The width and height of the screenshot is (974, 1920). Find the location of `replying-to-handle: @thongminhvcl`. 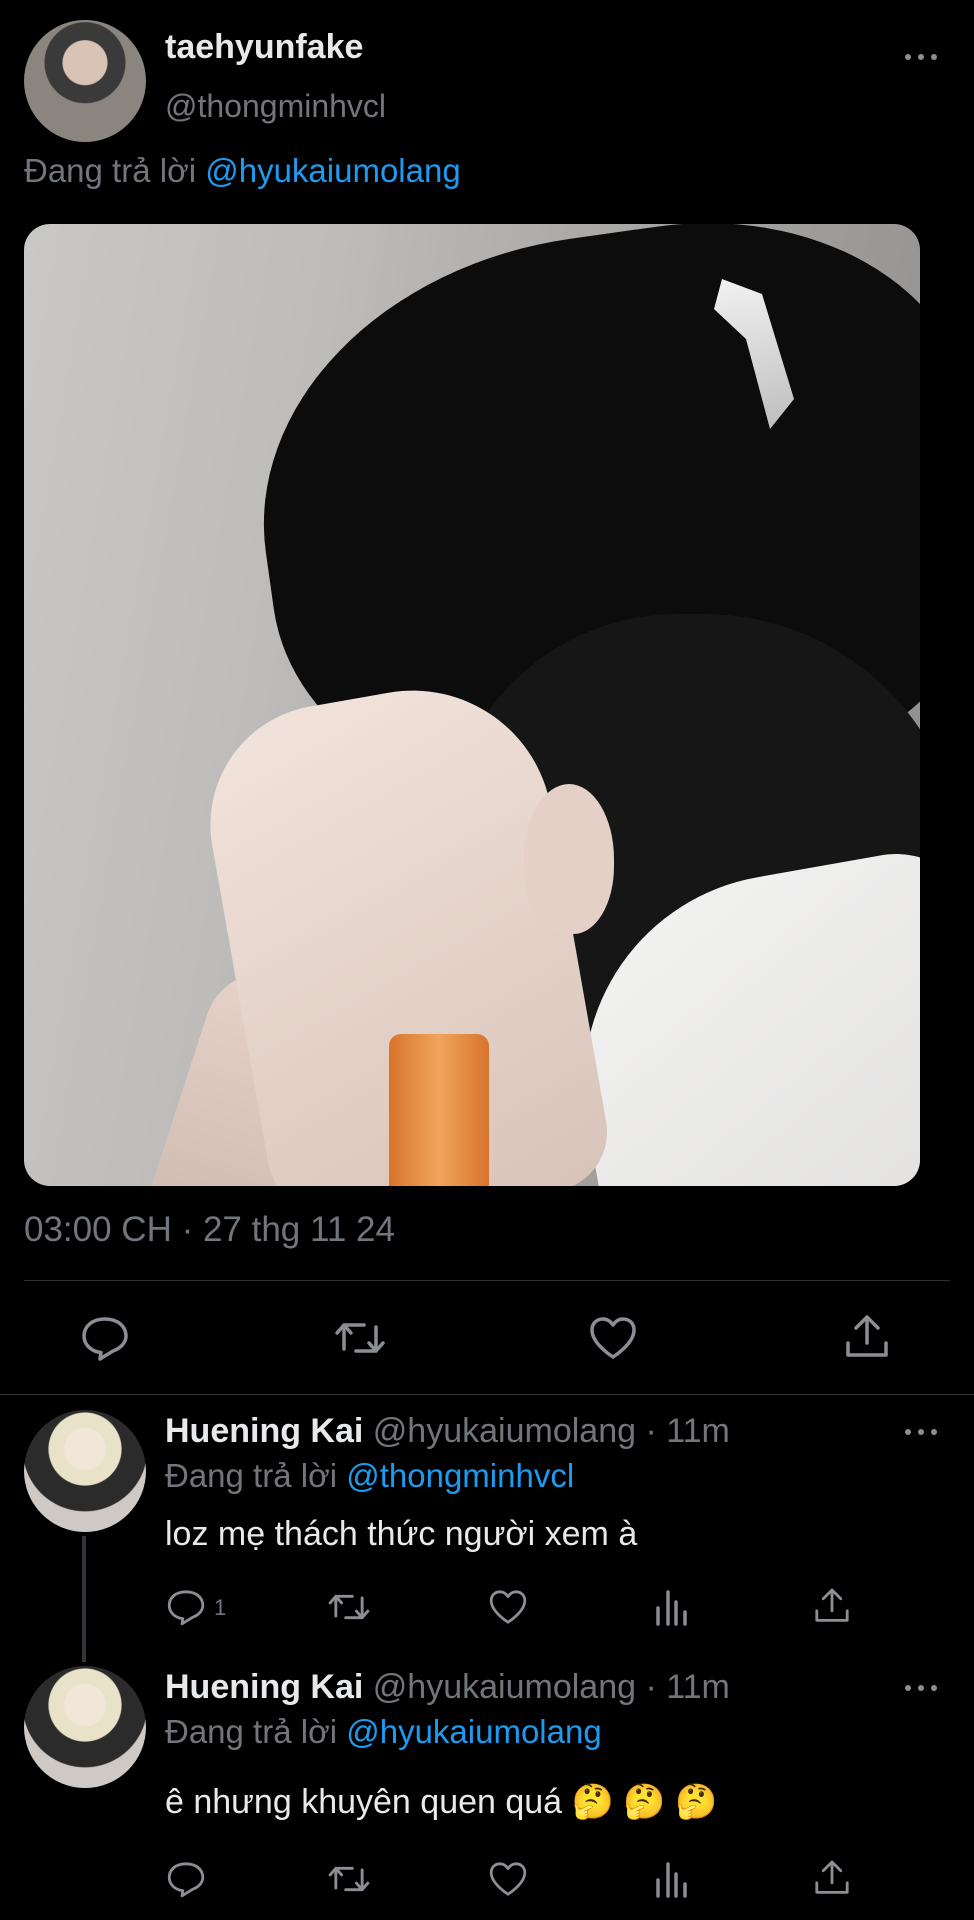

replying-to-handle: @thongminhvcl is located at coordinates (460, 1475).